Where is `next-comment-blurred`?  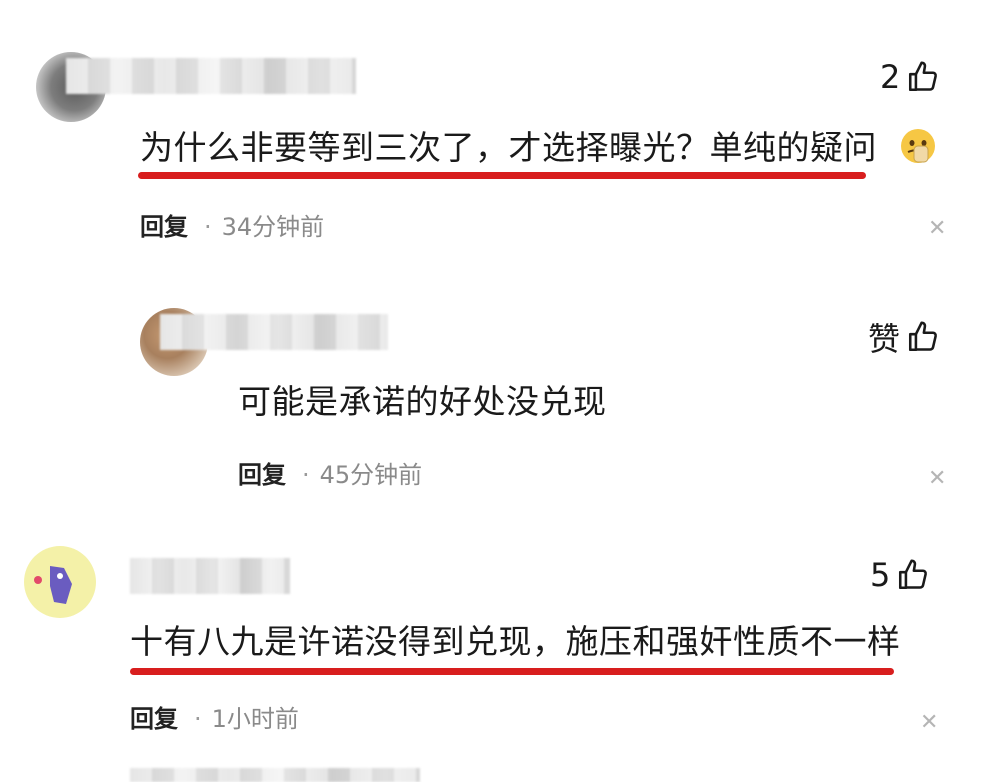 next-comment-blurred is located at coordinates (275, 775).